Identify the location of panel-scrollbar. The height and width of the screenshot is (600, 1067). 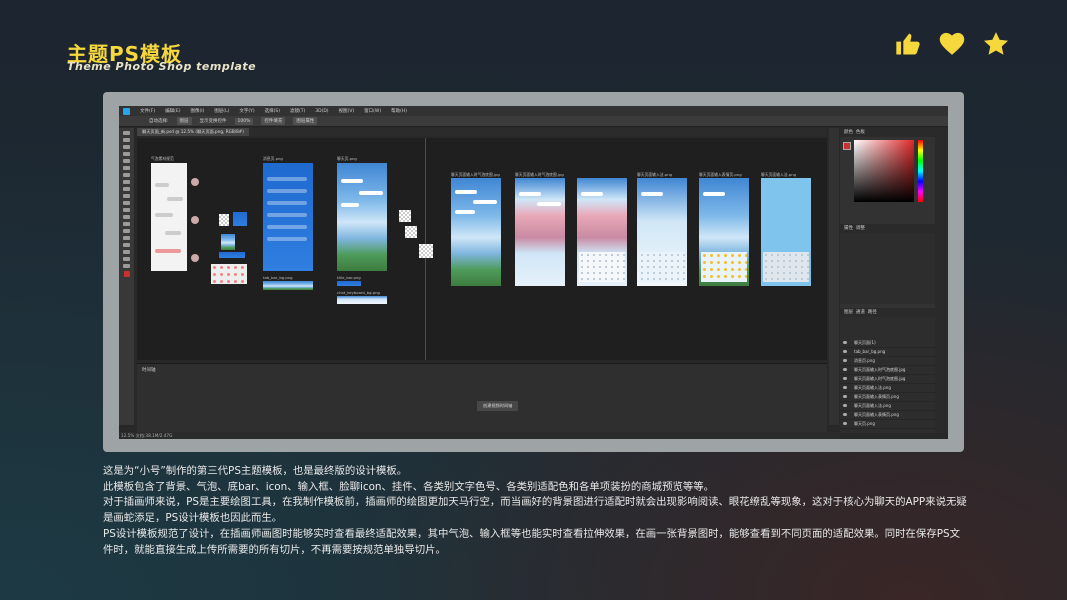
(941, 280).